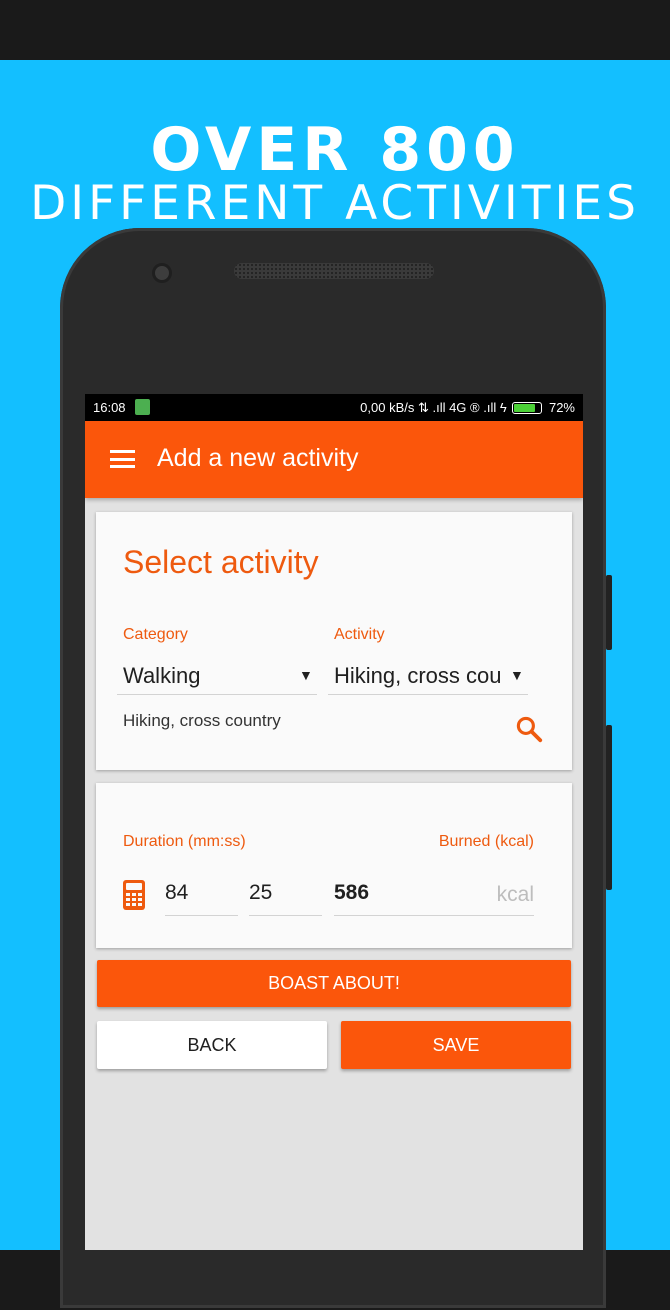  I want to click on battery-fill, so click(524, 407).